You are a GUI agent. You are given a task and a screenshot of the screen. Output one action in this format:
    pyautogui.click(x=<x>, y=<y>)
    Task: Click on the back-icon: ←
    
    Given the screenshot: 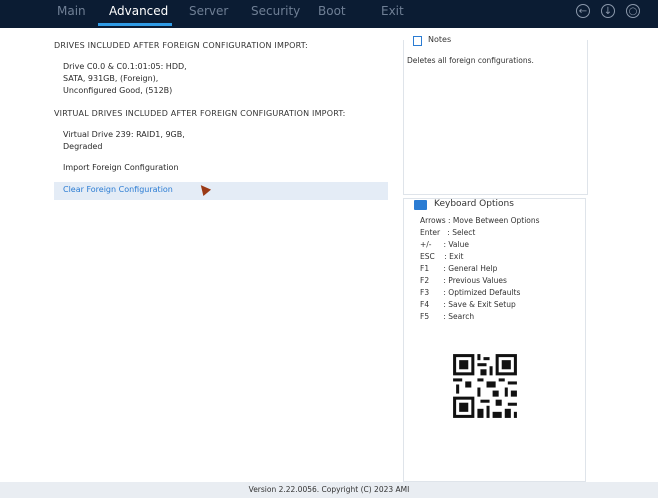 What is the action you would take?
    pyautogui.click(x=583, y=11)
    